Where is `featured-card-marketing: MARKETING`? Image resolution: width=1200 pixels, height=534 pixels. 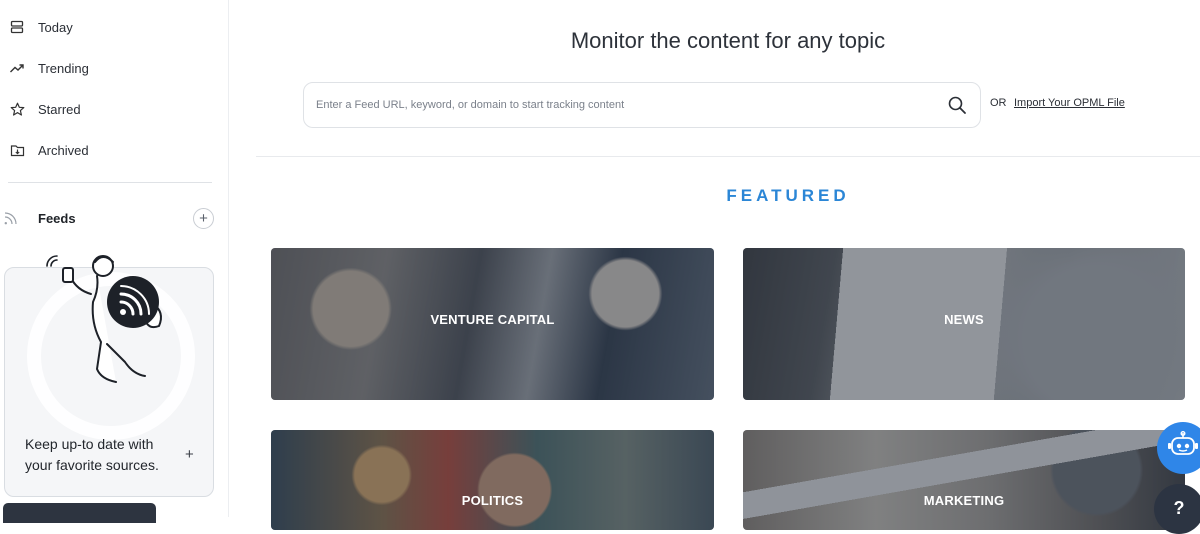 featured-card-marketing: MARKETING is located at coordinates (964, 480).